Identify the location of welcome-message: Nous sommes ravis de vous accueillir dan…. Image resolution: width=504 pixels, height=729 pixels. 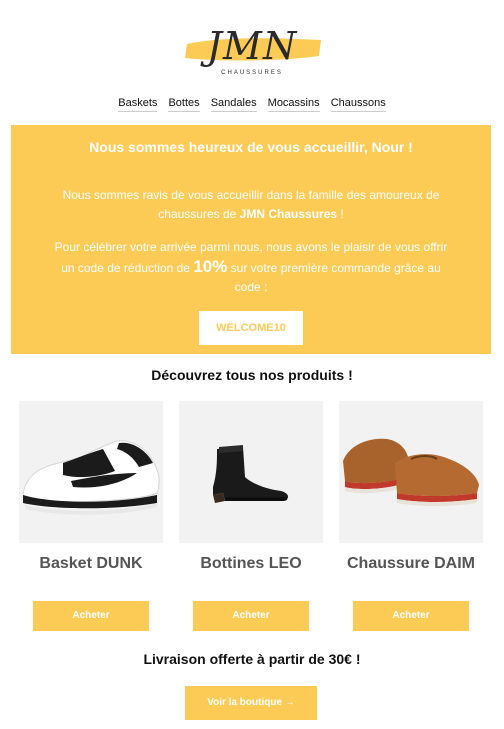
(251, 204).